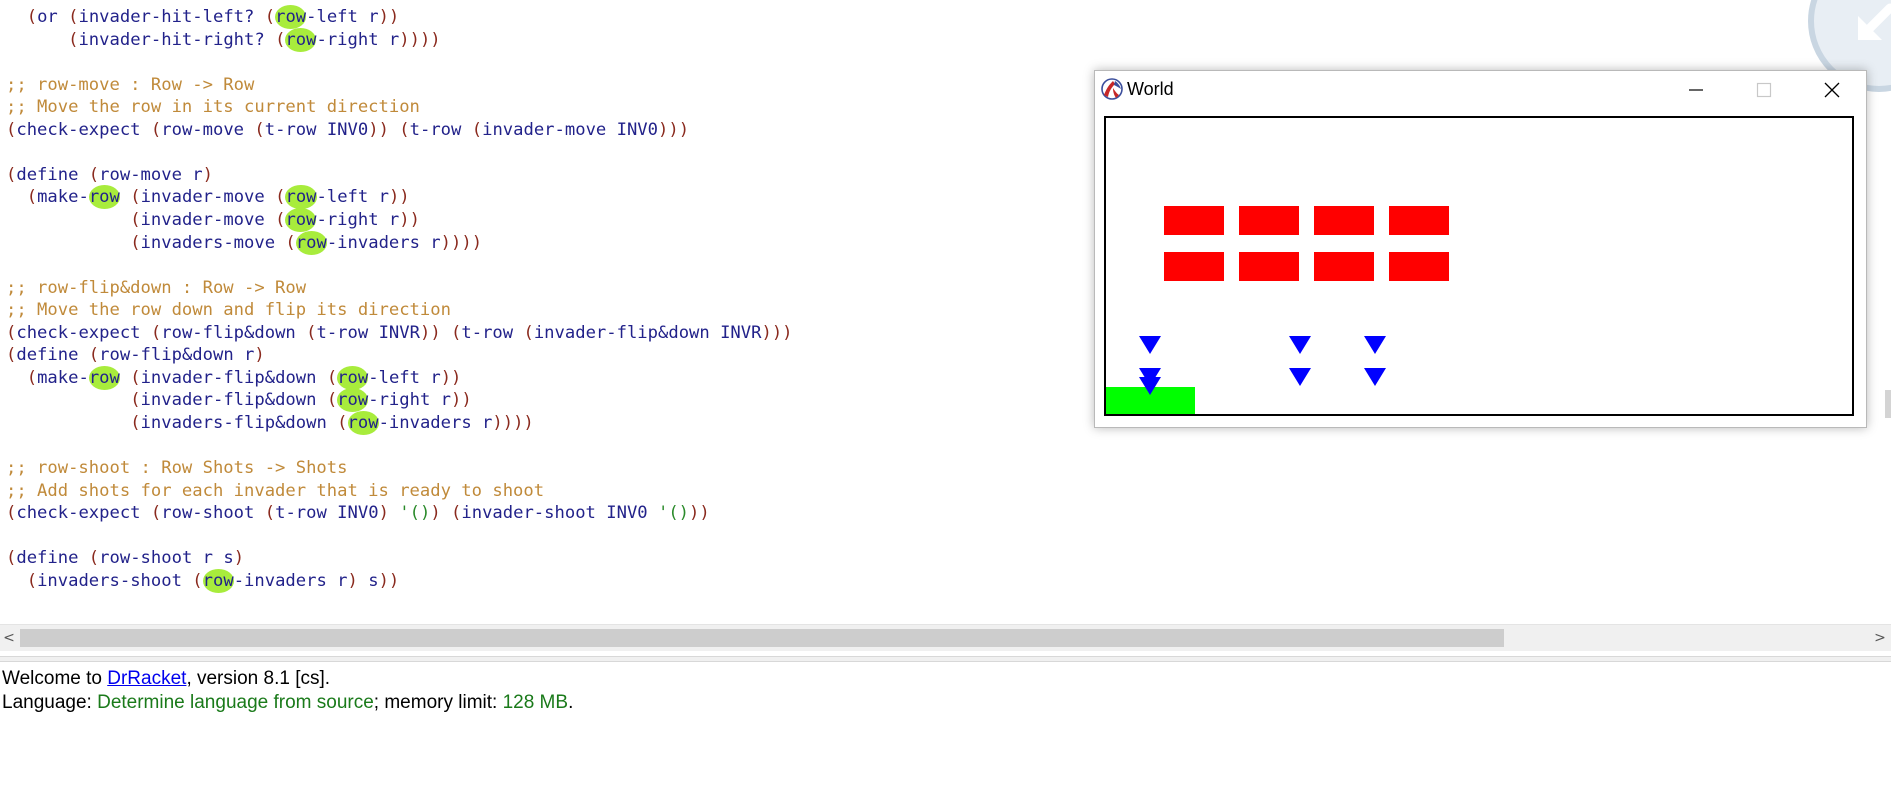  What do you see at coordinates (1480, 90) in the screenshot?
I see `world-titlebar: World` at bounding box center [1480, 90].